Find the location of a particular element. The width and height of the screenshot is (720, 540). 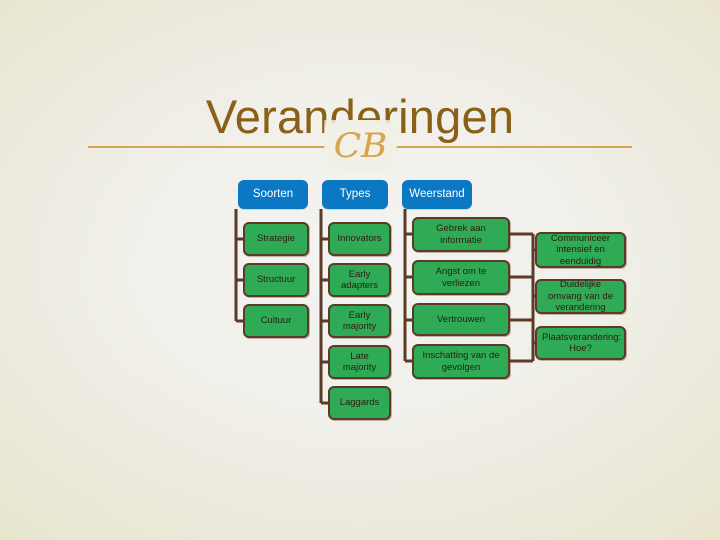

node-inschatting-van-de-gevolgen: Inschatting van de gevolgen is located at coordinates (461, 361).